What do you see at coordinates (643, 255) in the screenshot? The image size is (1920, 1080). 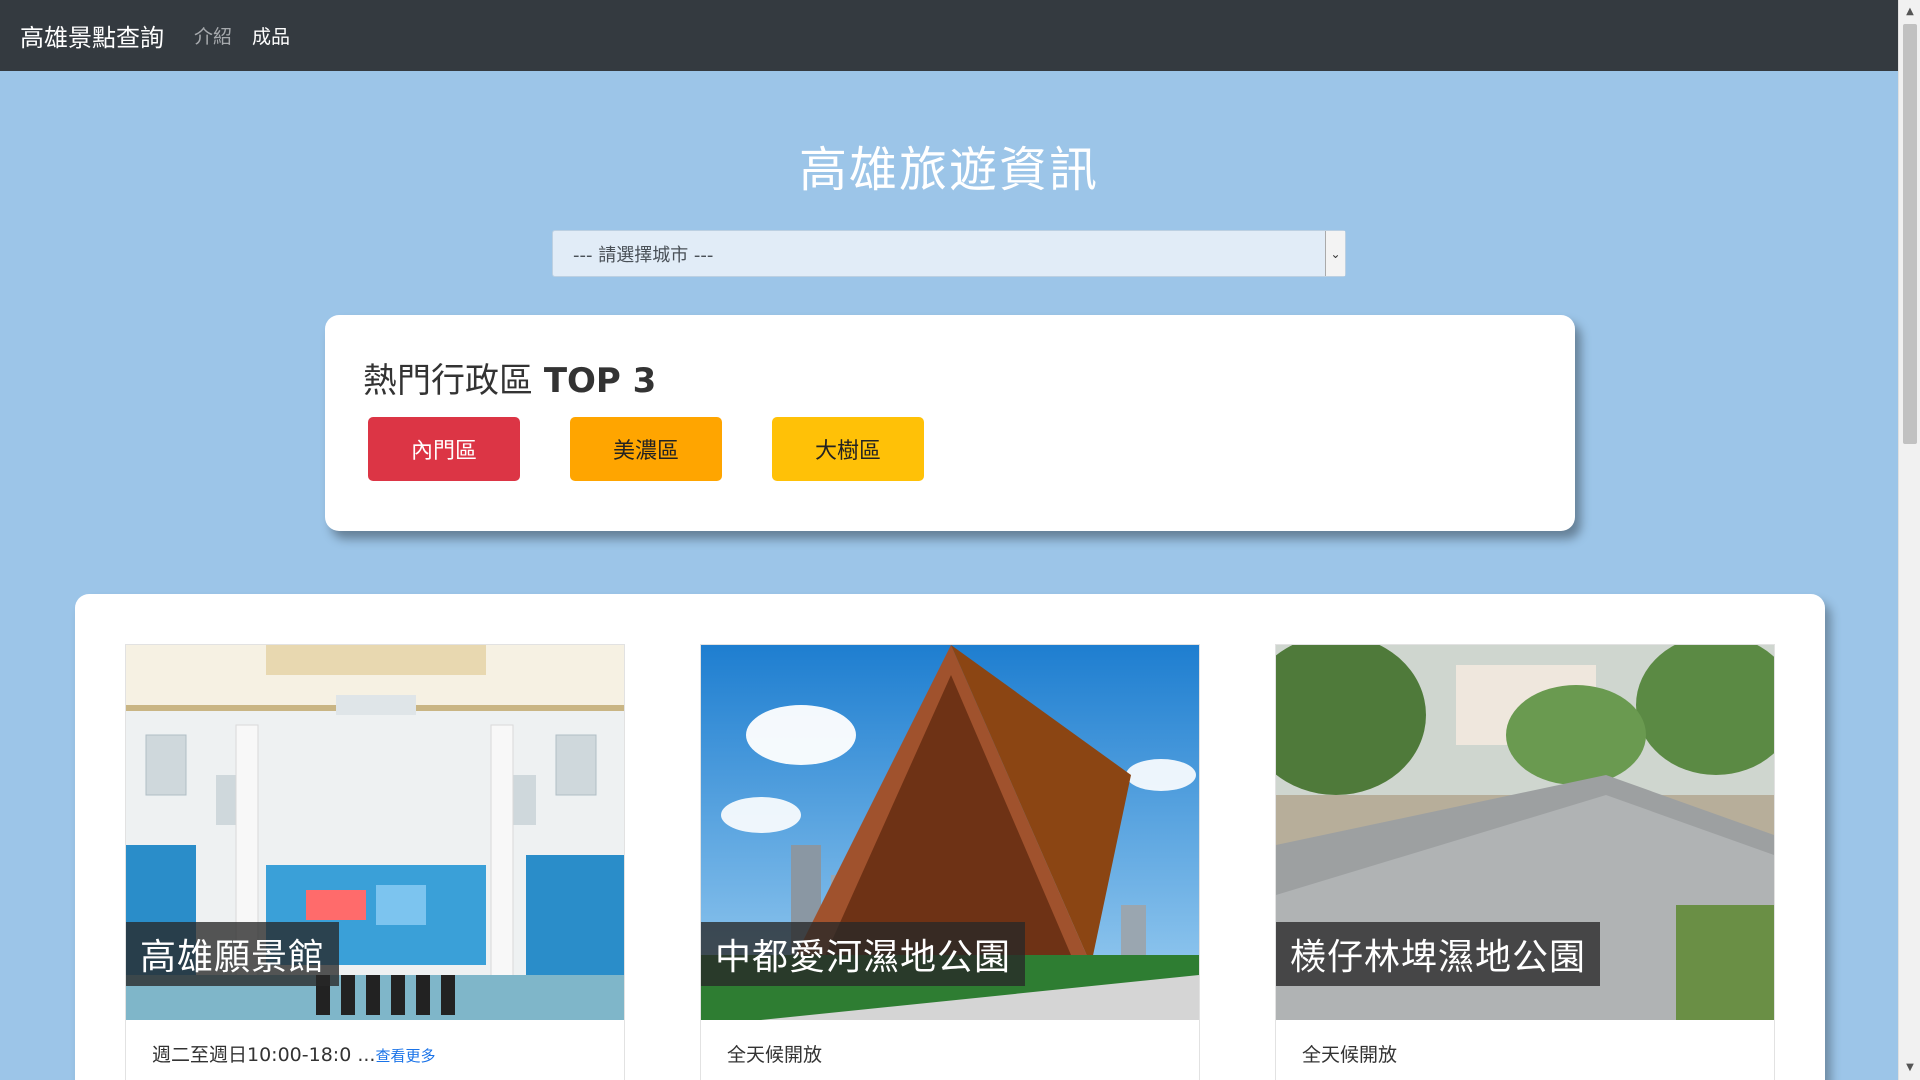 I see `city-select-value: --- 請選擇城市 ---` at bounding box center [643, 255].